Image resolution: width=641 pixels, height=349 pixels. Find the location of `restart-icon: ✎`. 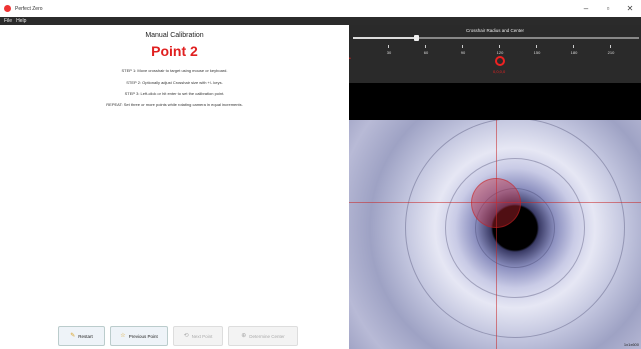

restart-icon: ✎ is located at coordinates (73, 336).